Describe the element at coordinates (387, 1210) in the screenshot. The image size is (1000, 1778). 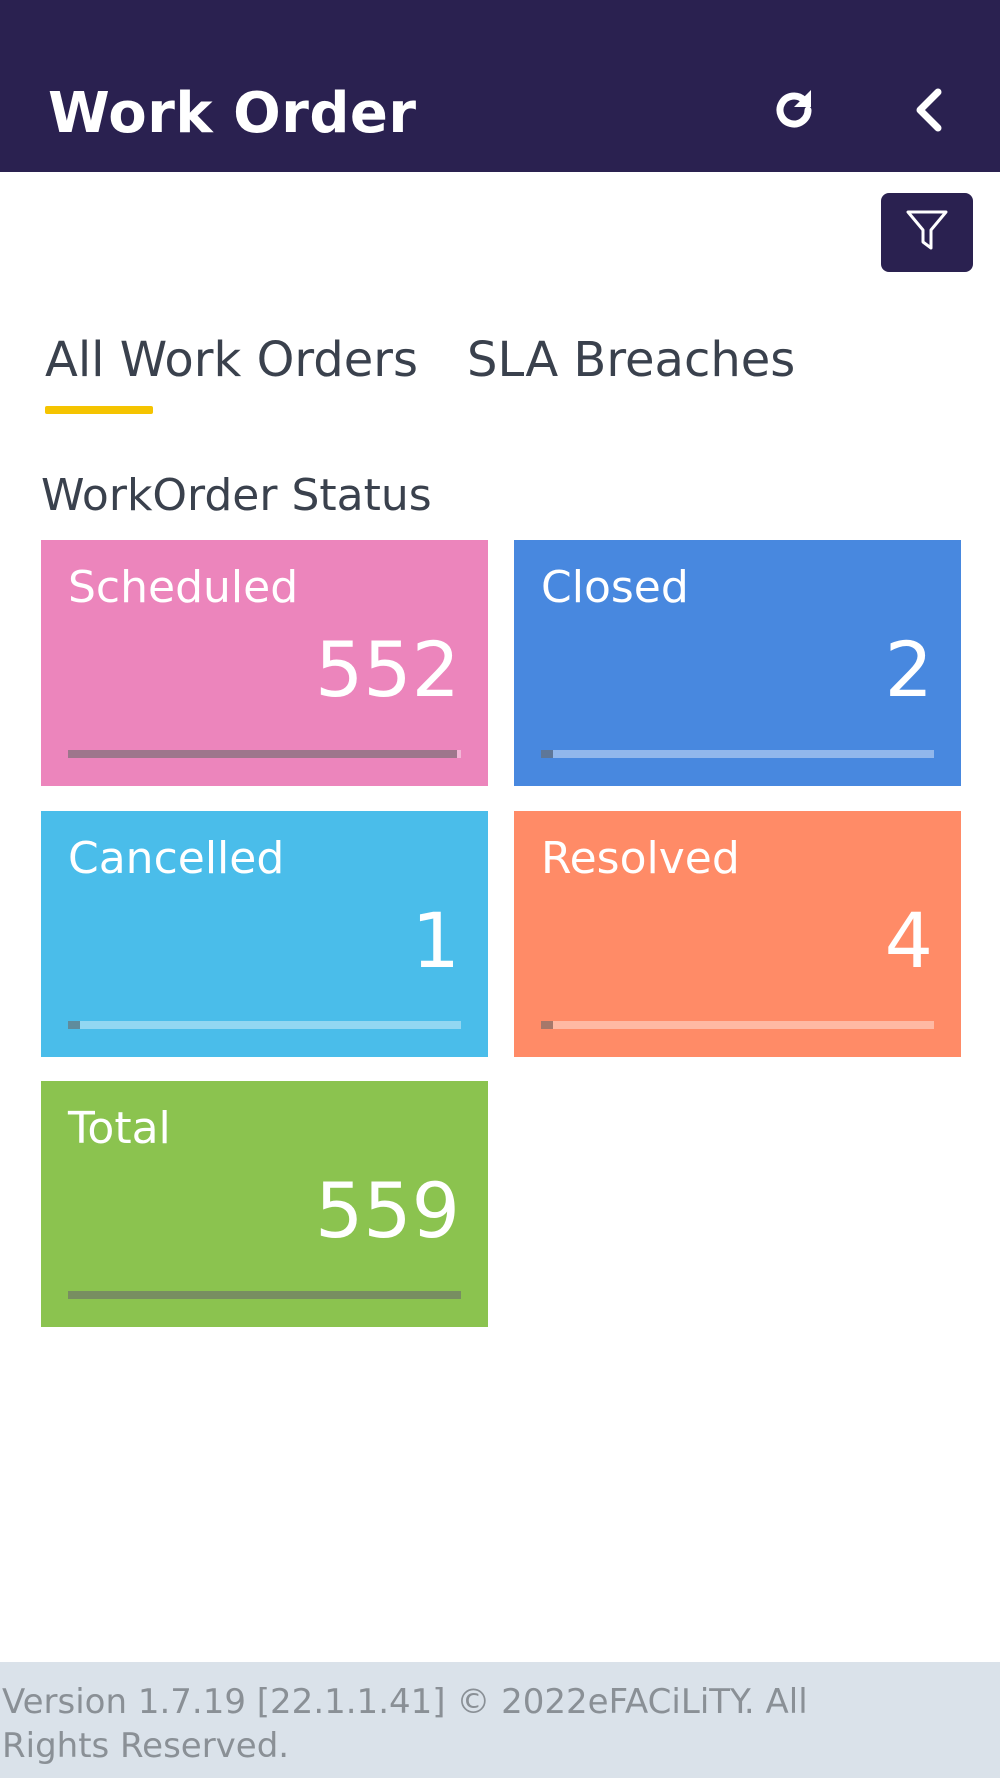
I see `card-value: 559` at that location.